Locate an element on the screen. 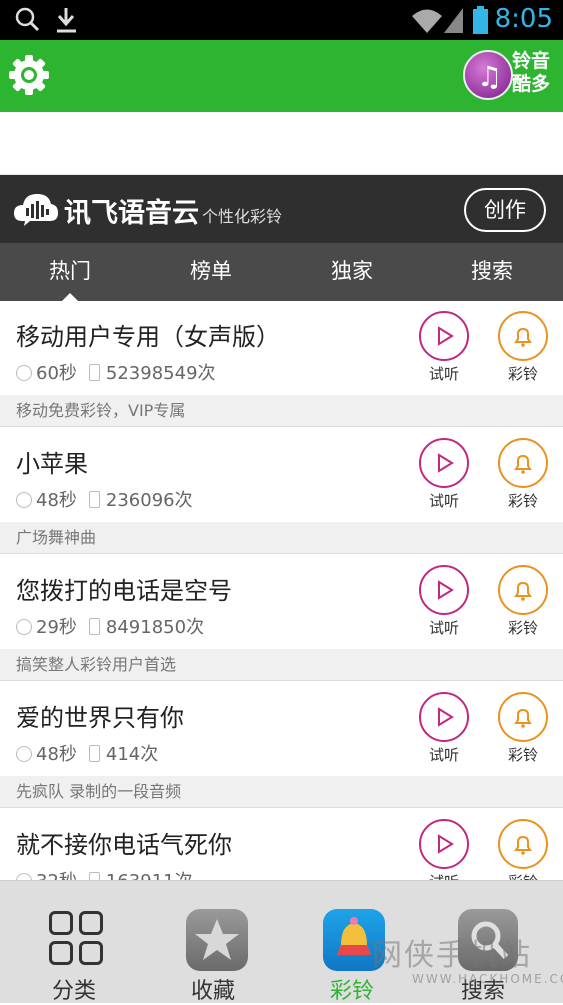 The height and width of the screenshot is (1005, 563). tab-hot-label: 热门 is located at coordinates (70, 271).